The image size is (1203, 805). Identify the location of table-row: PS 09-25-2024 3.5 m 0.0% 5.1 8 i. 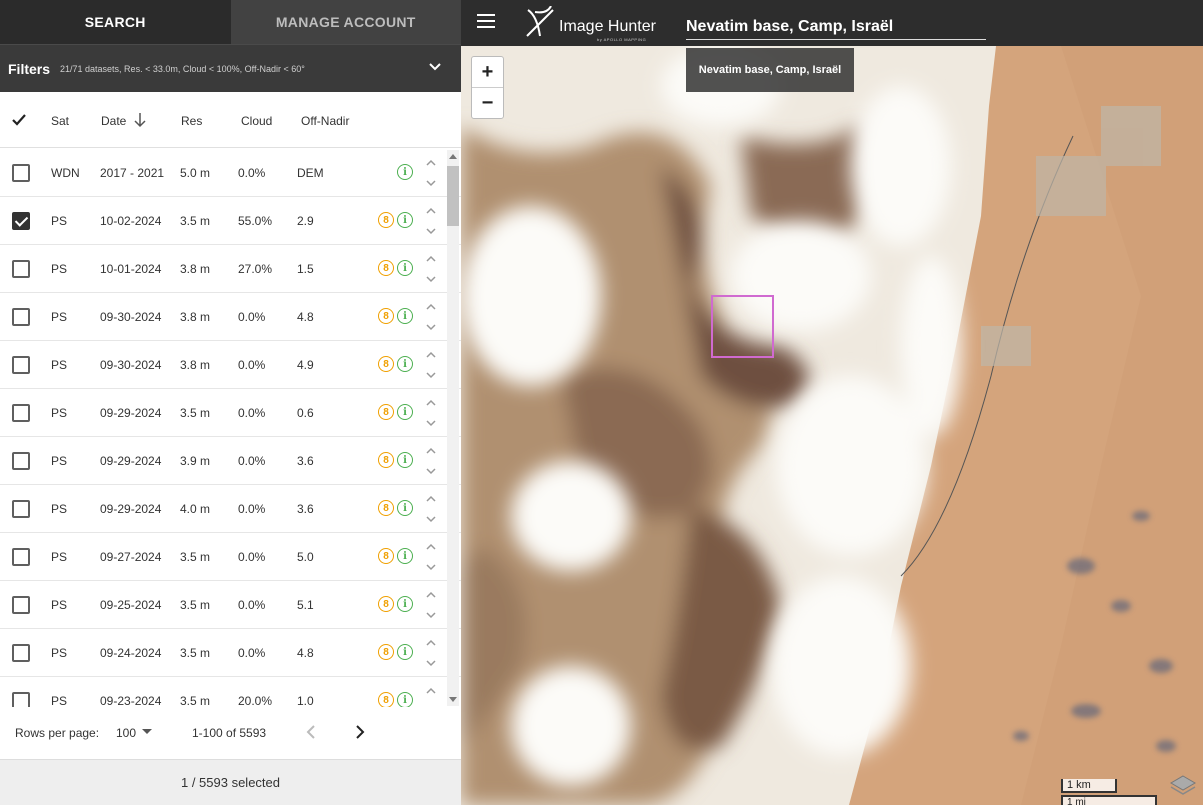
(230, 605).